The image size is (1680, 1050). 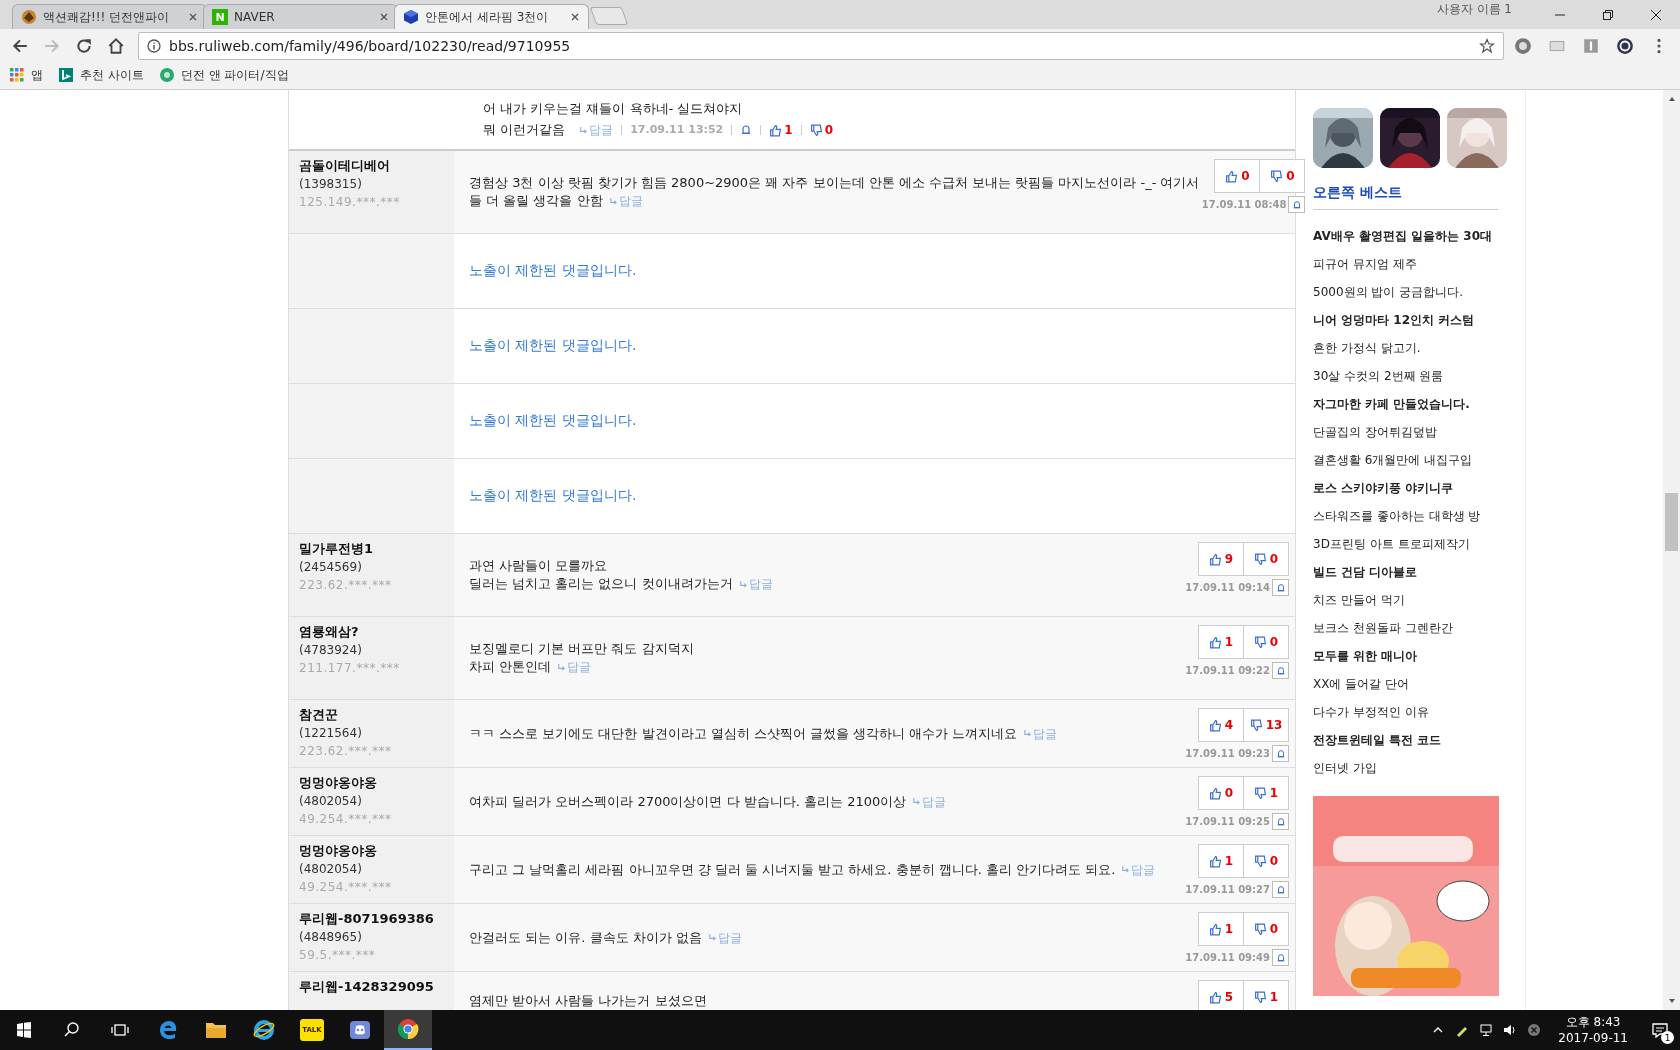 I want to click on author-name: 염룡왜삼?, so click(x=371, y=632).